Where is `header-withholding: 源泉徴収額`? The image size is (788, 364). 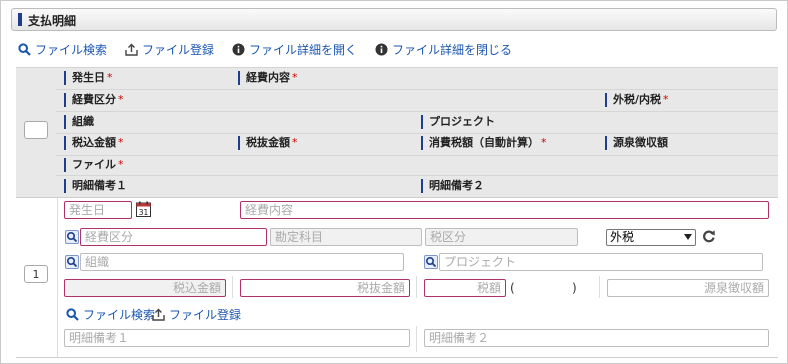
header-withholding: 源泉徴収額 is located at coordinates (636, 143).